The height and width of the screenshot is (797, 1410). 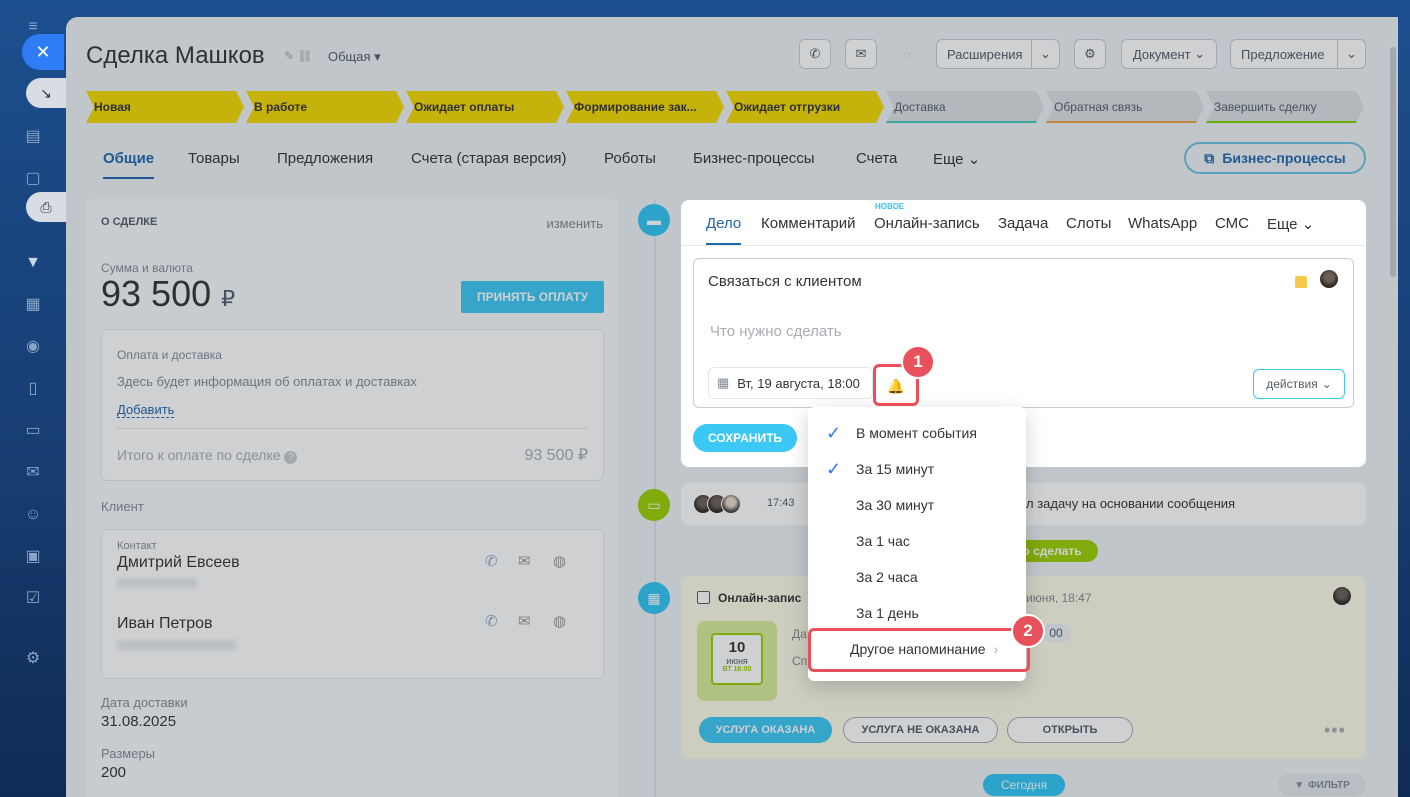 I want to click on tab-whatsapp: WhatsApp, so click(x=1162, y=223).